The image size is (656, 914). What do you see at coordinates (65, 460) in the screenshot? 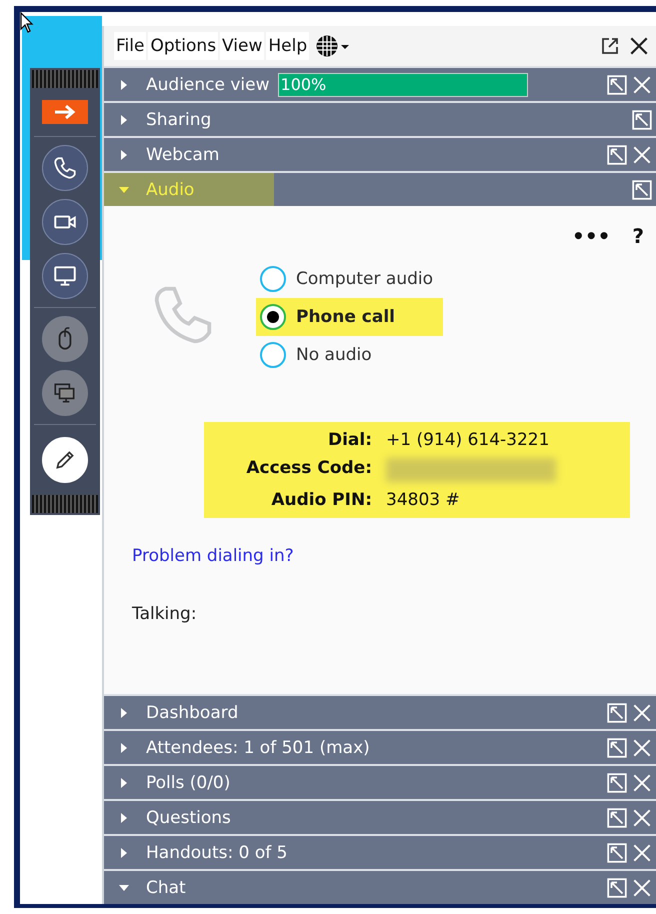
I see `pen-button` at bounding box center [65, 460].